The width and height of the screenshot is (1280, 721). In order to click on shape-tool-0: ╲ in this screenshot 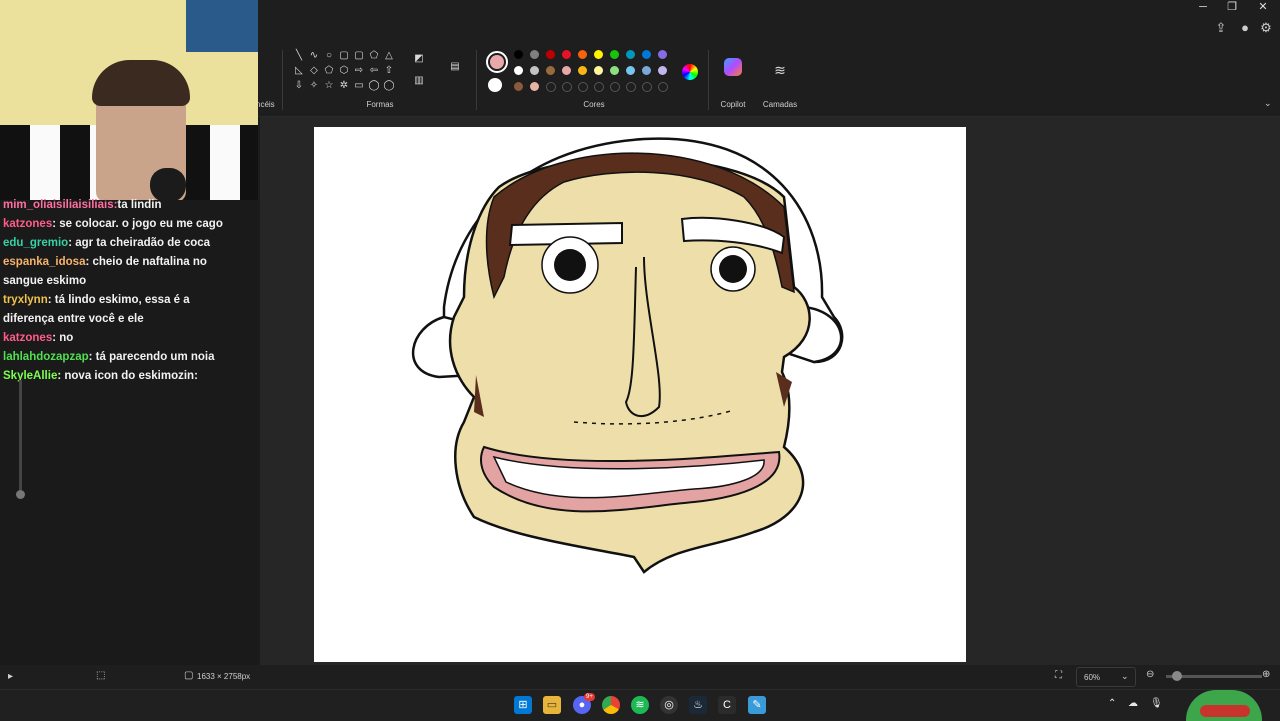, I will do `click(299, 56)`.